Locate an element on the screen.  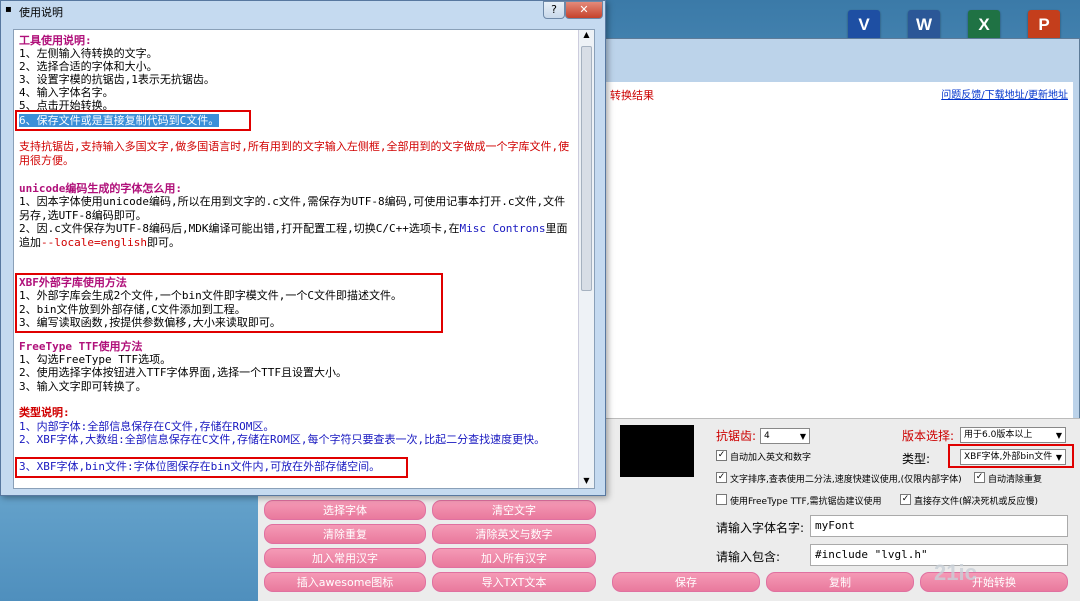
preview-box is located at coordinates (657, 451).